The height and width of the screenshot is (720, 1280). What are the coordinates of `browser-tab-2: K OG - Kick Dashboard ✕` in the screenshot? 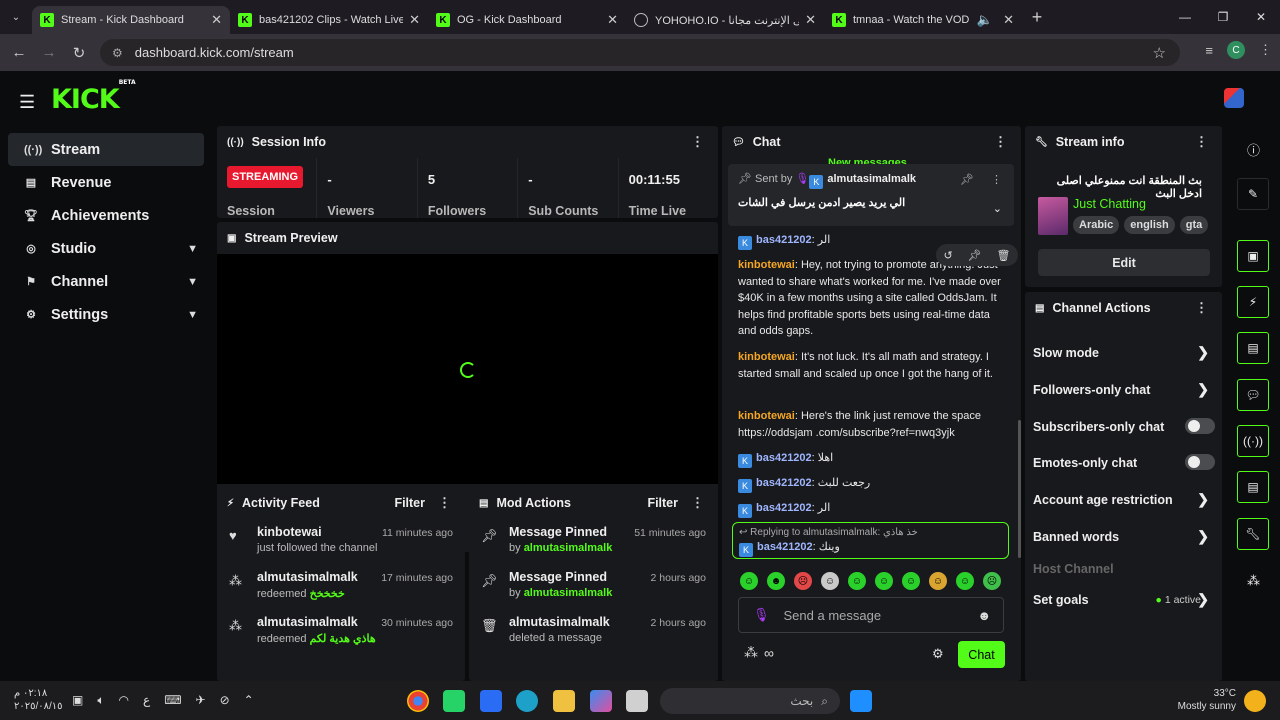 It's located at (527, 20).